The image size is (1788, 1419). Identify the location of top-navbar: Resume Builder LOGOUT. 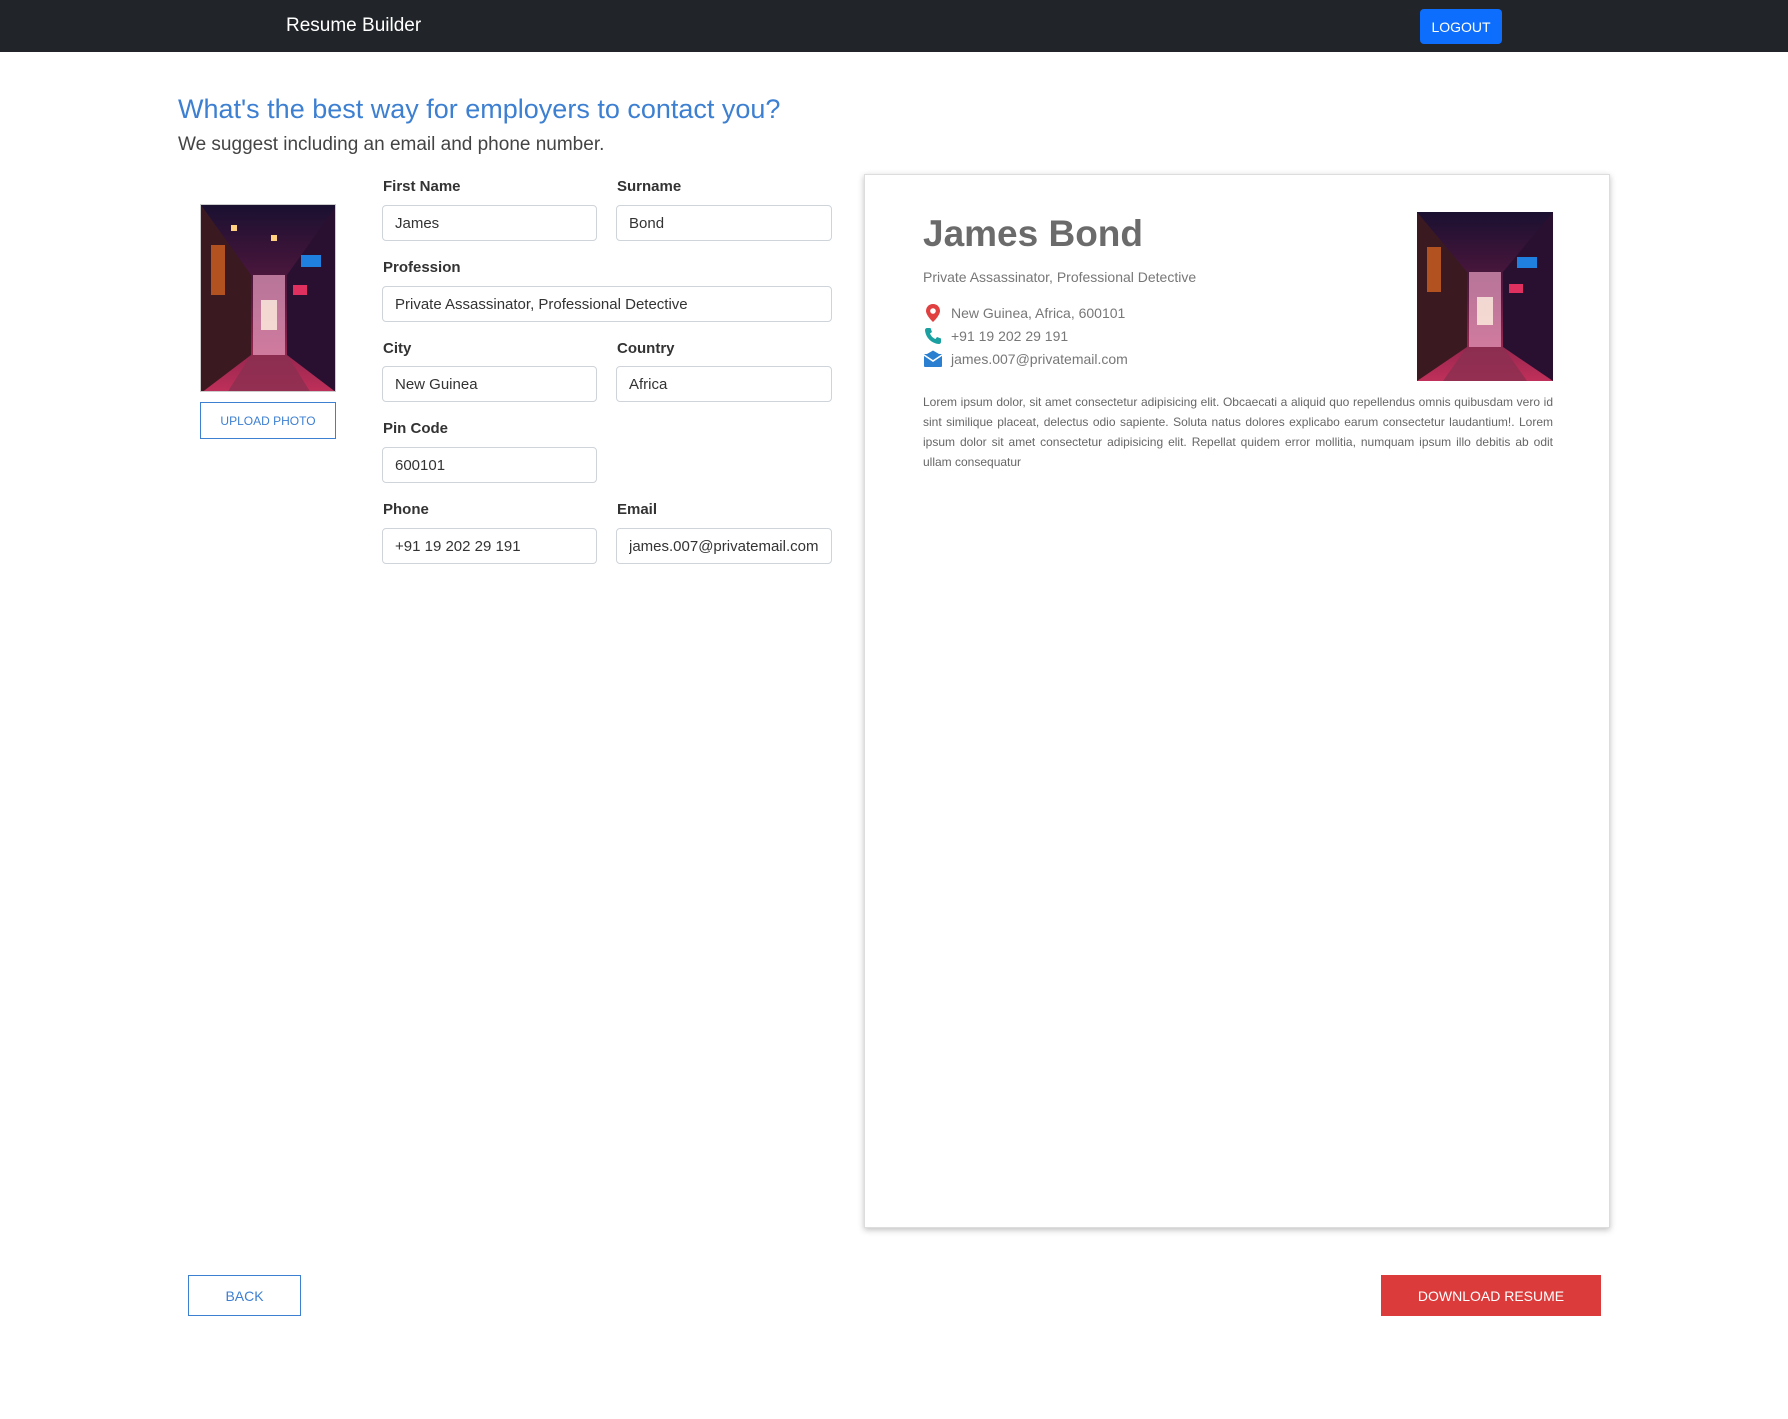
(894, 26).